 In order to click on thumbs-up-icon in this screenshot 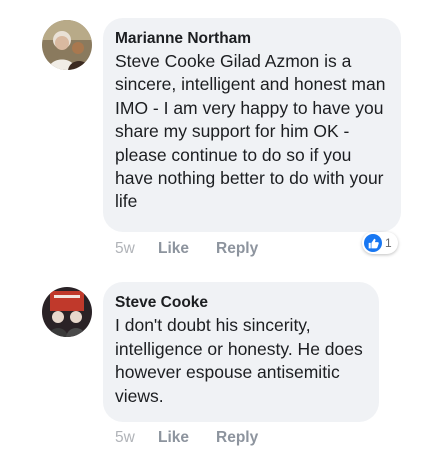, I will do `click(373, 243)`.